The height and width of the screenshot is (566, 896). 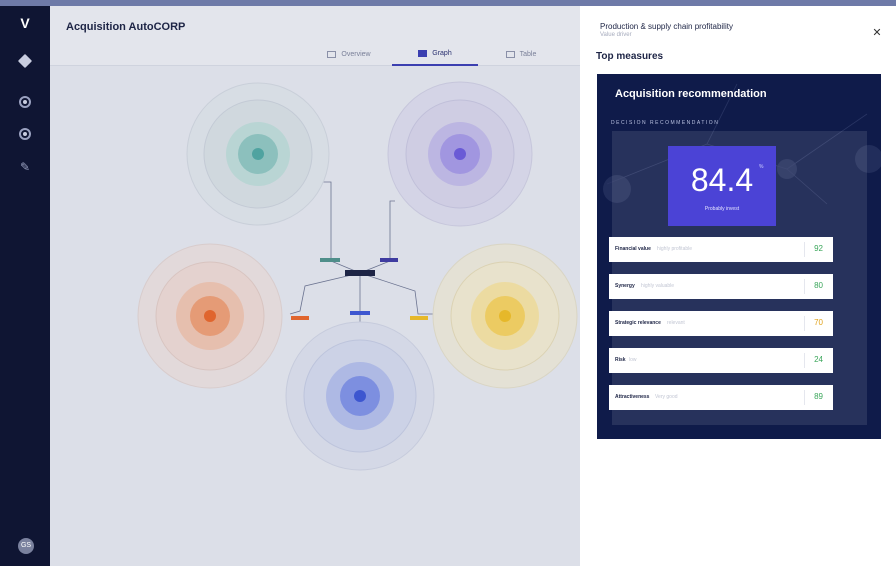 I want to click on user-avatar: GS, so click(x=26, y=546).